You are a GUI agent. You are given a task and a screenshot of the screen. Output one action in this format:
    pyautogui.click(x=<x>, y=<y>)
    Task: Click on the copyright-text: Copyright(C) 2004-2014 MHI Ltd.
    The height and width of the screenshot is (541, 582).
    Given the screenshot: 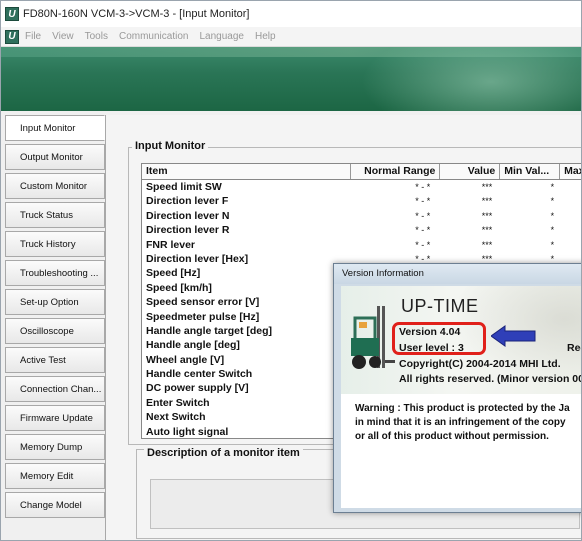 What is the action you would take?
    pyautogui.click(x=480, y=364)
    